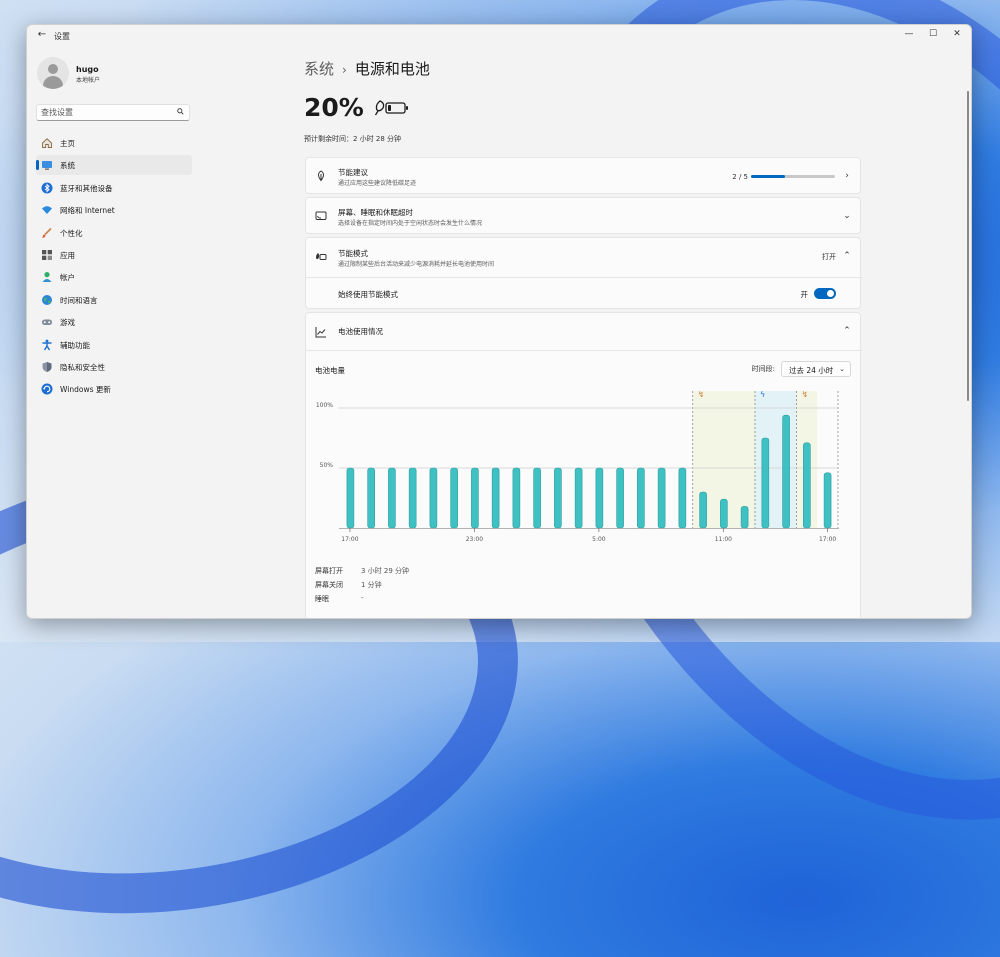 The image size is (1000, 957). What do you see at coordinates (67, 166) in the screenshot?
I see `sidebar-item-label: 系统` at bounding box center [67, 166].